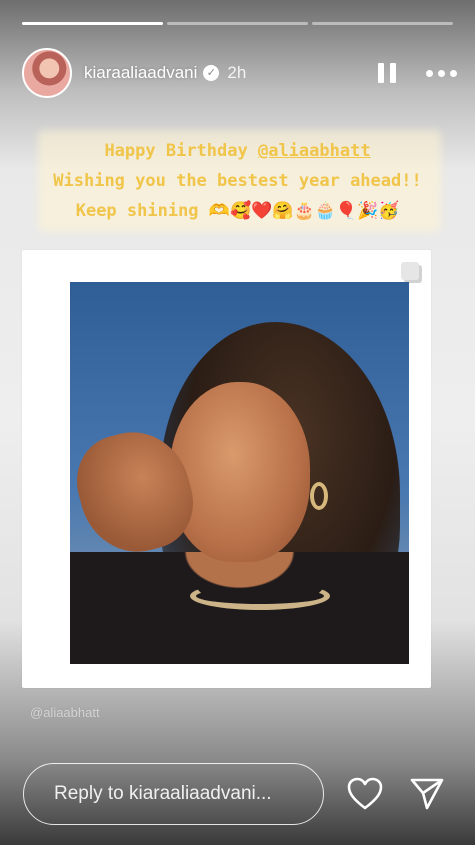  What do you see at coordinates (65, 712) in the screenshot?
I see `post-author-tag: @aliaabhatt` at bounding box center [65, 712].